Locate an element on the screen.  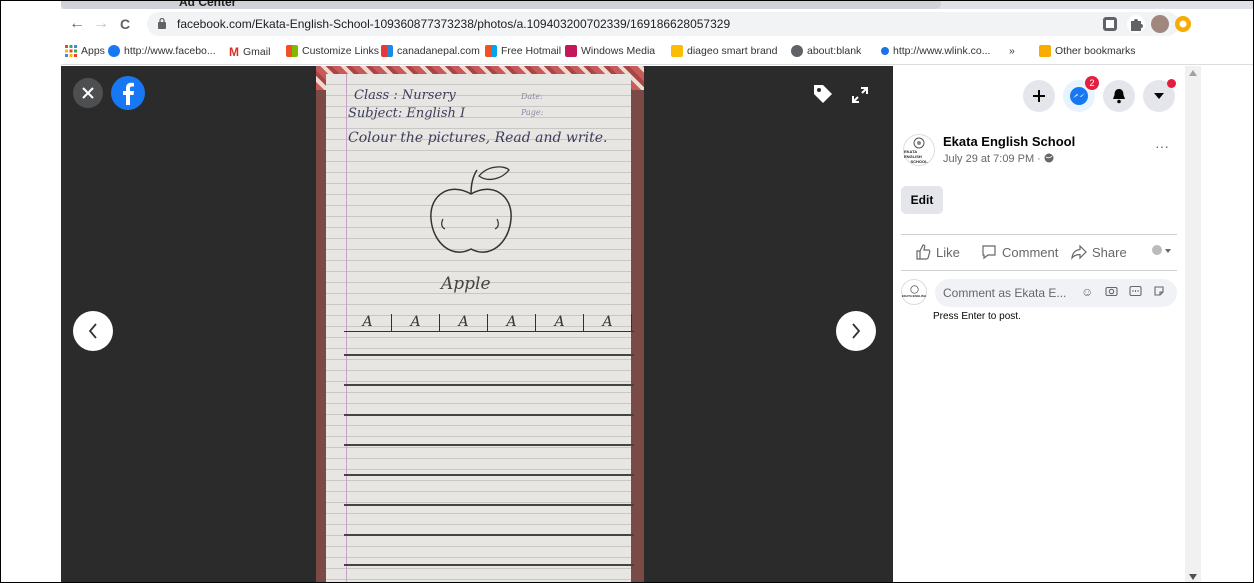
facebook-favicon-icon is located at coordinates (114, 51).